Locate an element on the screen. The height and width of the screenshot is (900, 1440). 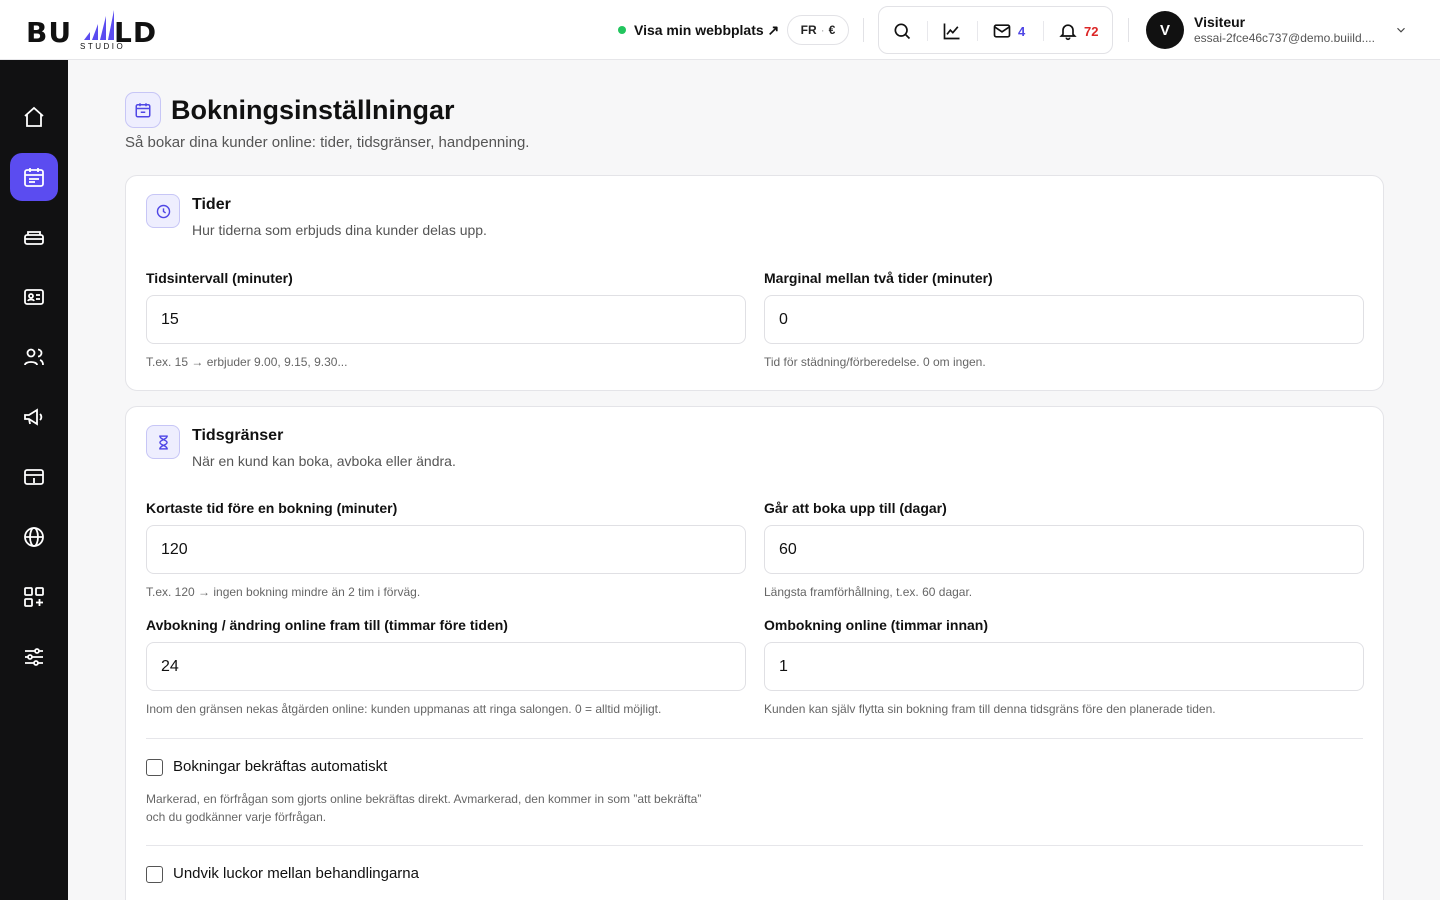
brand-logo: BU LD STUDIO is located at coordinates (104, 30).